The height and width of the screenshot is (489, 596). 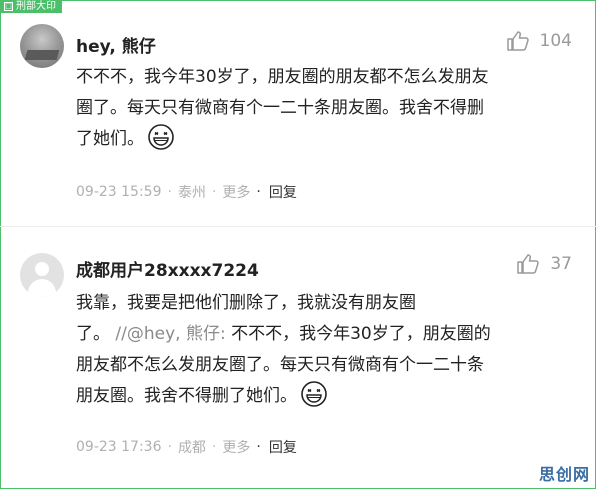 I want to click on text-line-end: 朋友圈。我舍不得删了她们。, so click(x=186, y=396).